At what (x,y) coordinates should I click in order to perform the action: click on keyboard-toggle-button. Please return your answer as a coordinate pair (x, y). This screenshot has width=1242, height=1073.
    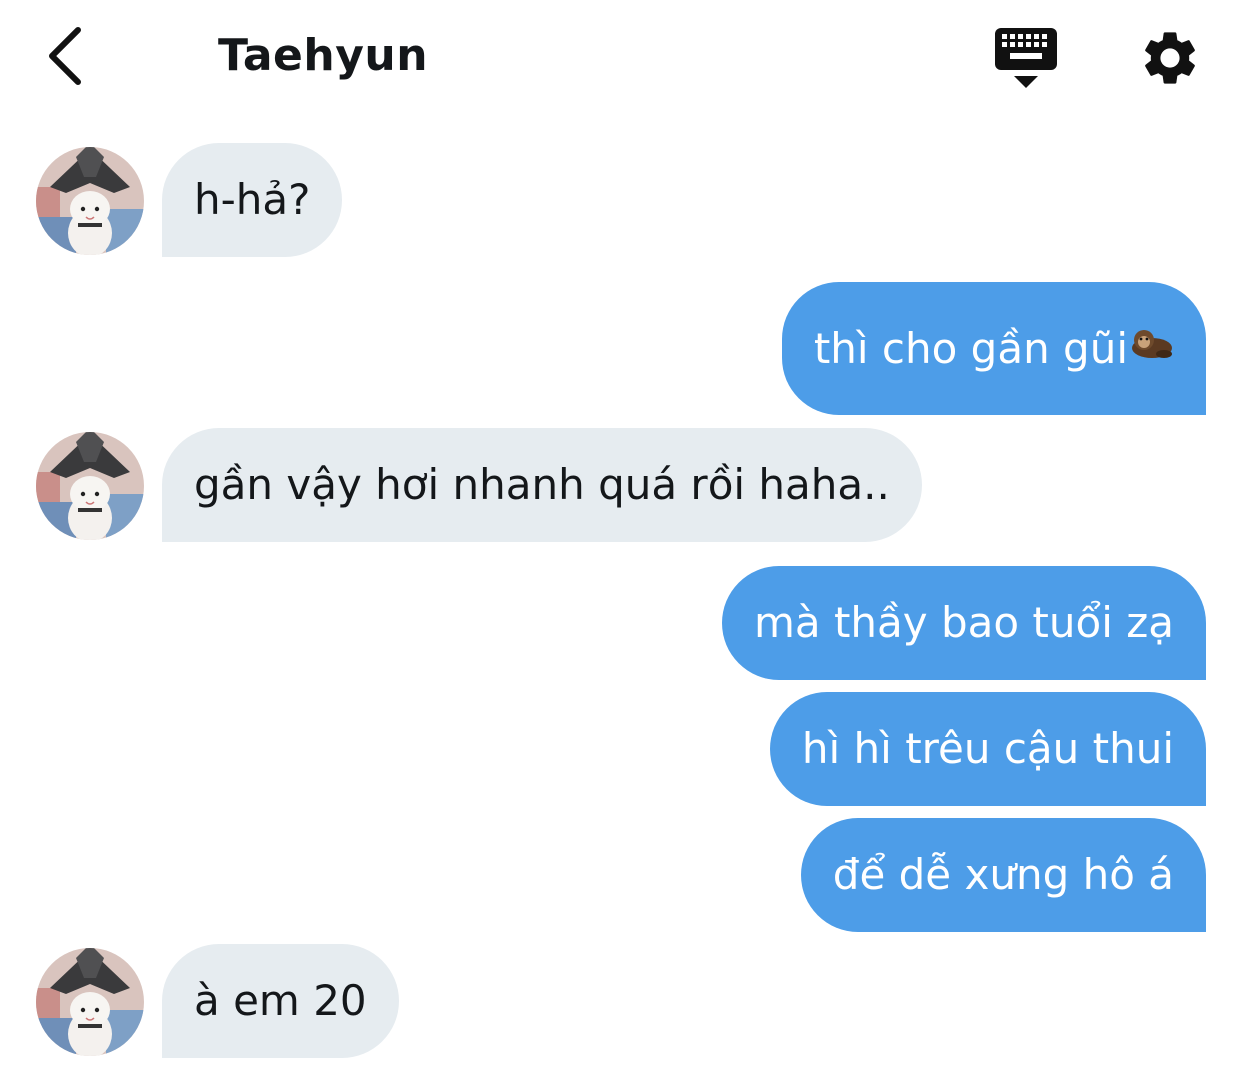
    Looking at the image, I should click on (1026, 58).